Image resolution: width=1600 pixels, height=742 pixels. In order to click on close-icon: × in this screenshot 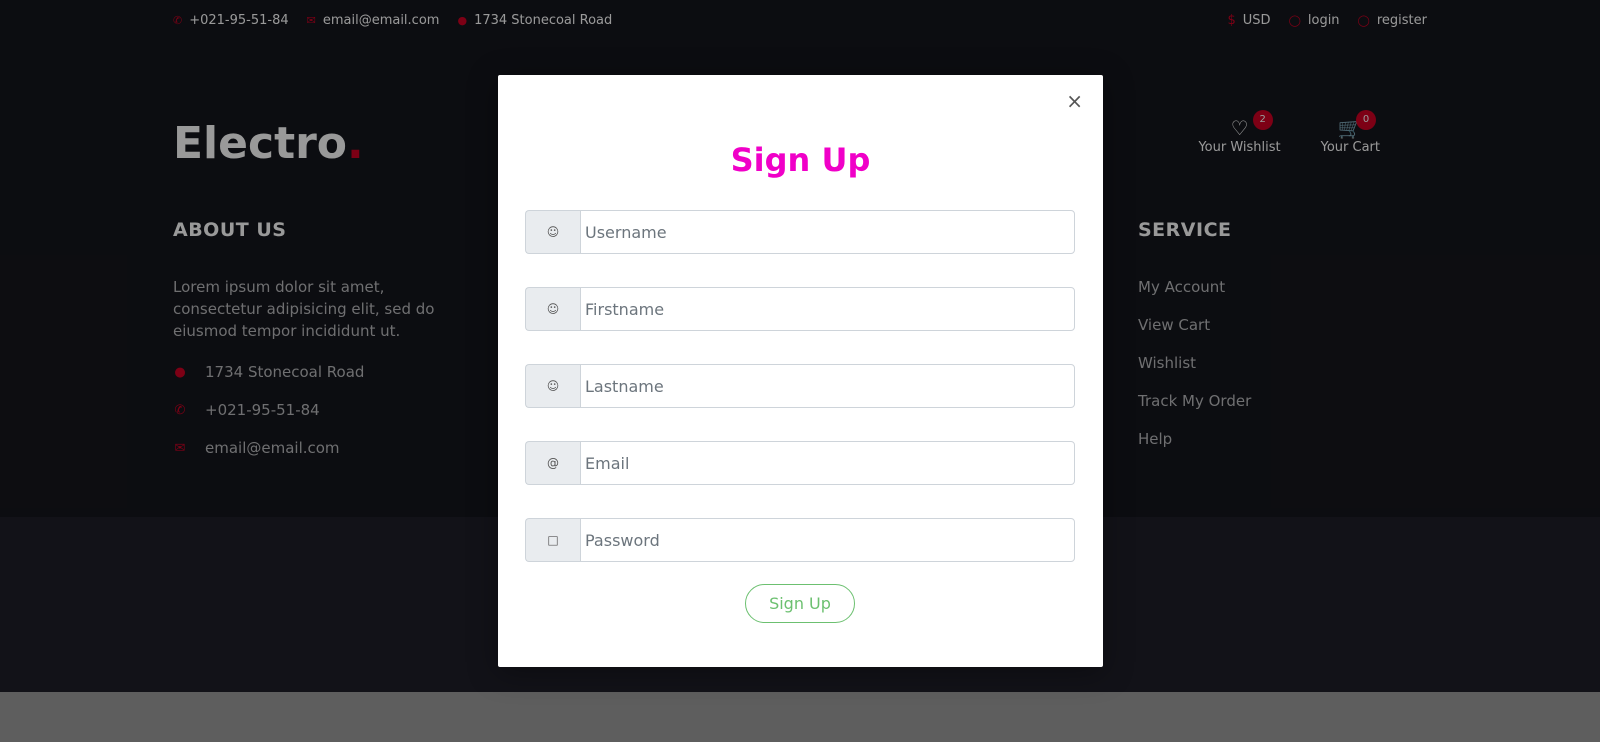, I will do `click(1074, 101)`.